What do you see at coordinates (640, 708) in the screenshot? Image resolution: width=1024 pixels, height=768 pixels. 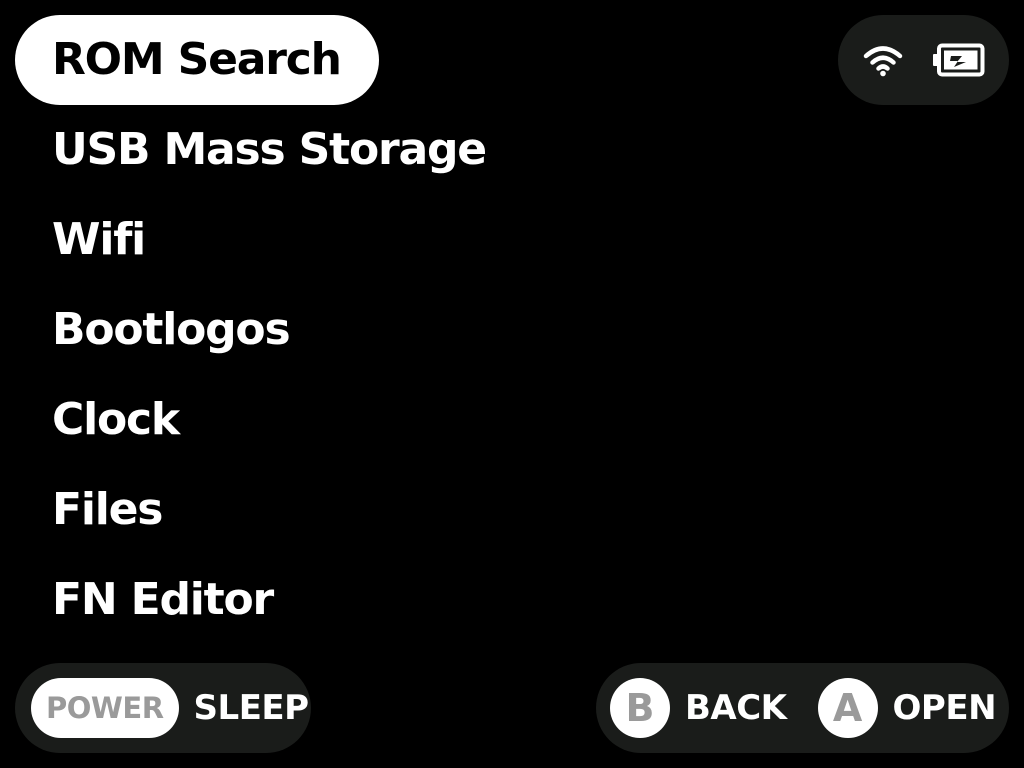 I see `b-button-badge: B` at bounding box center [640, 708].